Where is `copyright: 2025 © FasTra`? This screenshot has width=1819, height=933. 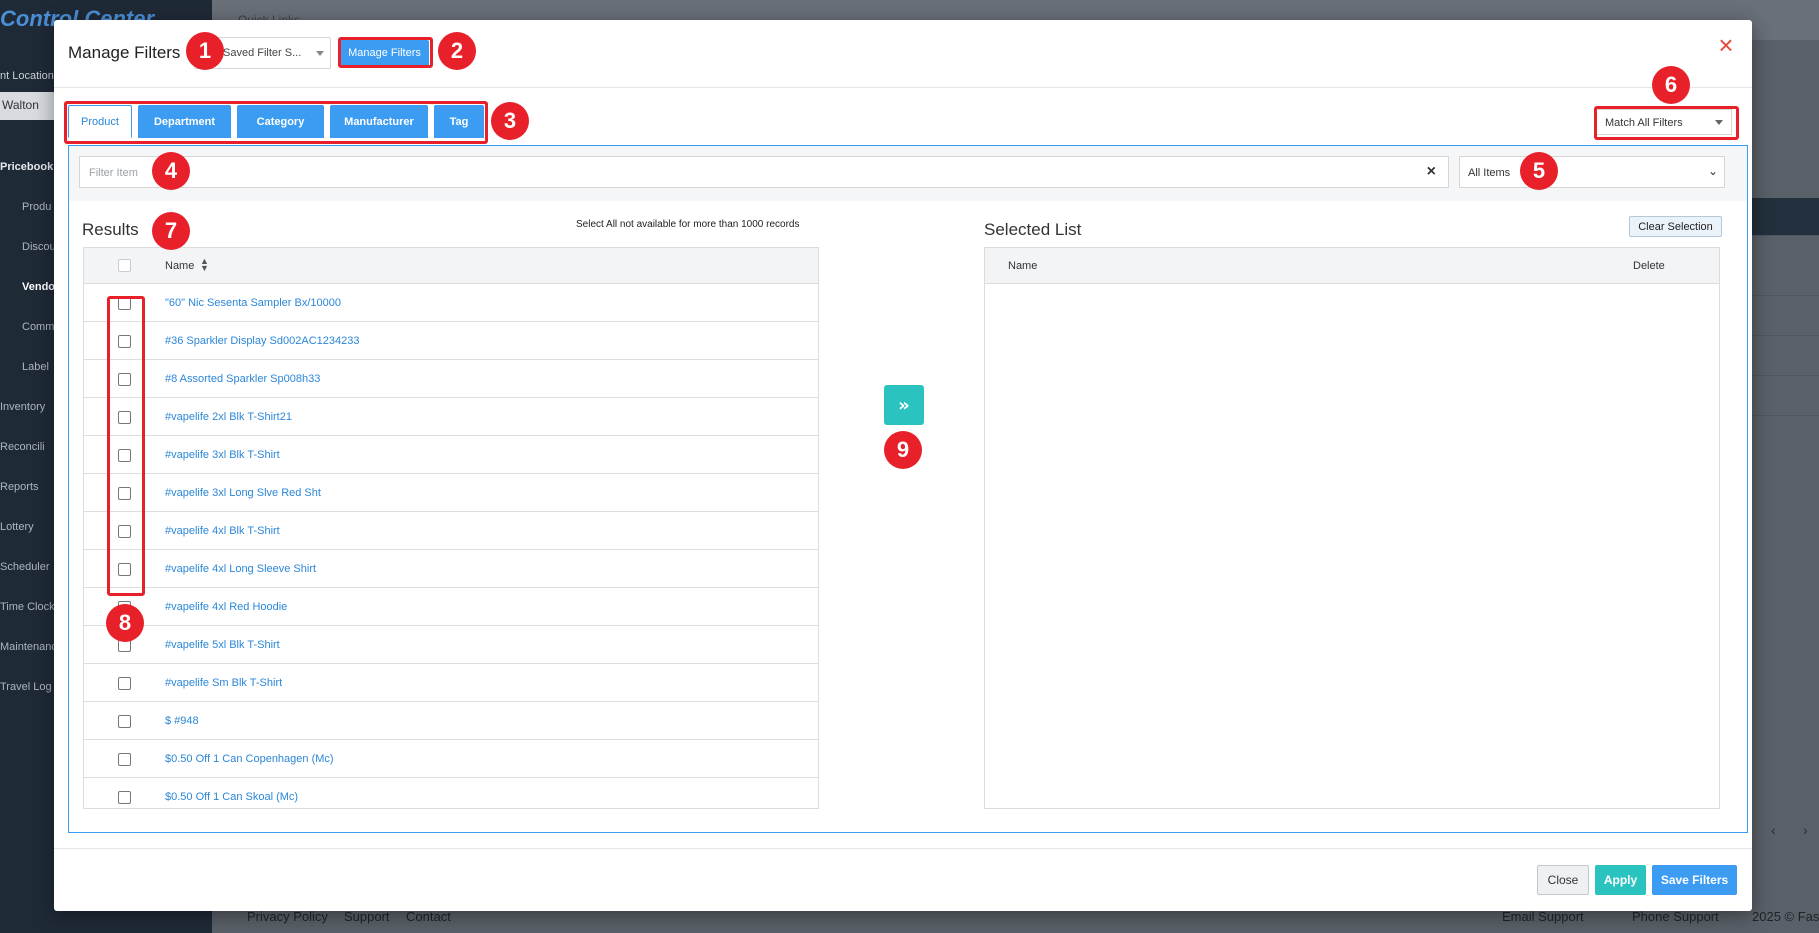 copyright: 2025 © FasTra is located at coordinates (1785, 916).